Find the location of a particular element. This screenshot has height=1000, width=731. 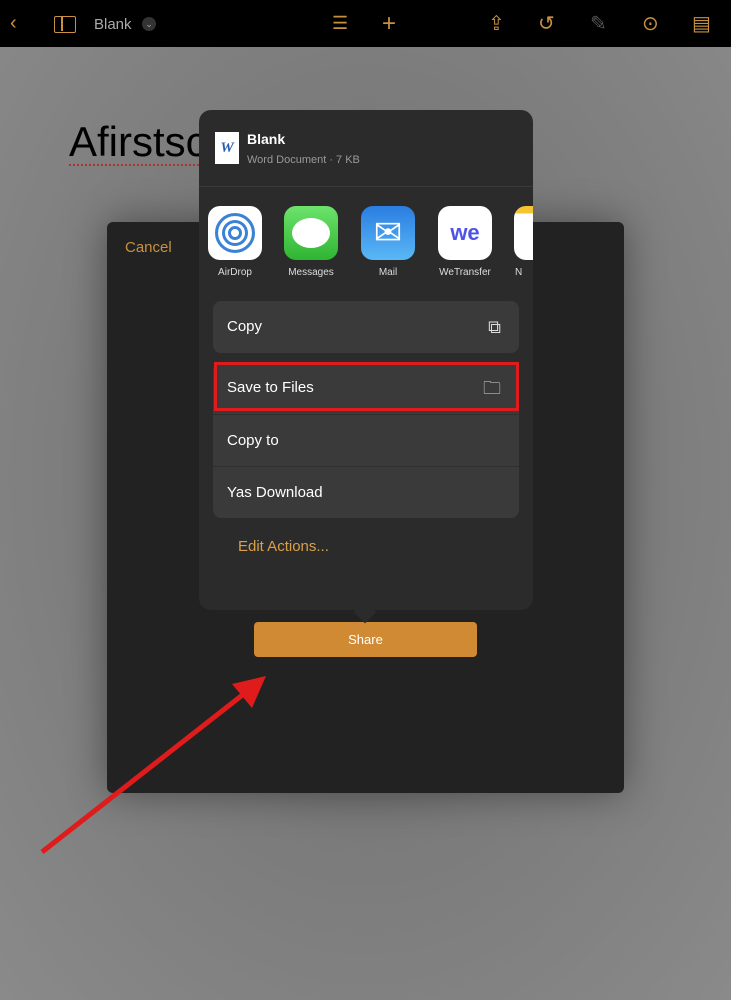

arrow-head-icon is located at coordinates (249, 692).